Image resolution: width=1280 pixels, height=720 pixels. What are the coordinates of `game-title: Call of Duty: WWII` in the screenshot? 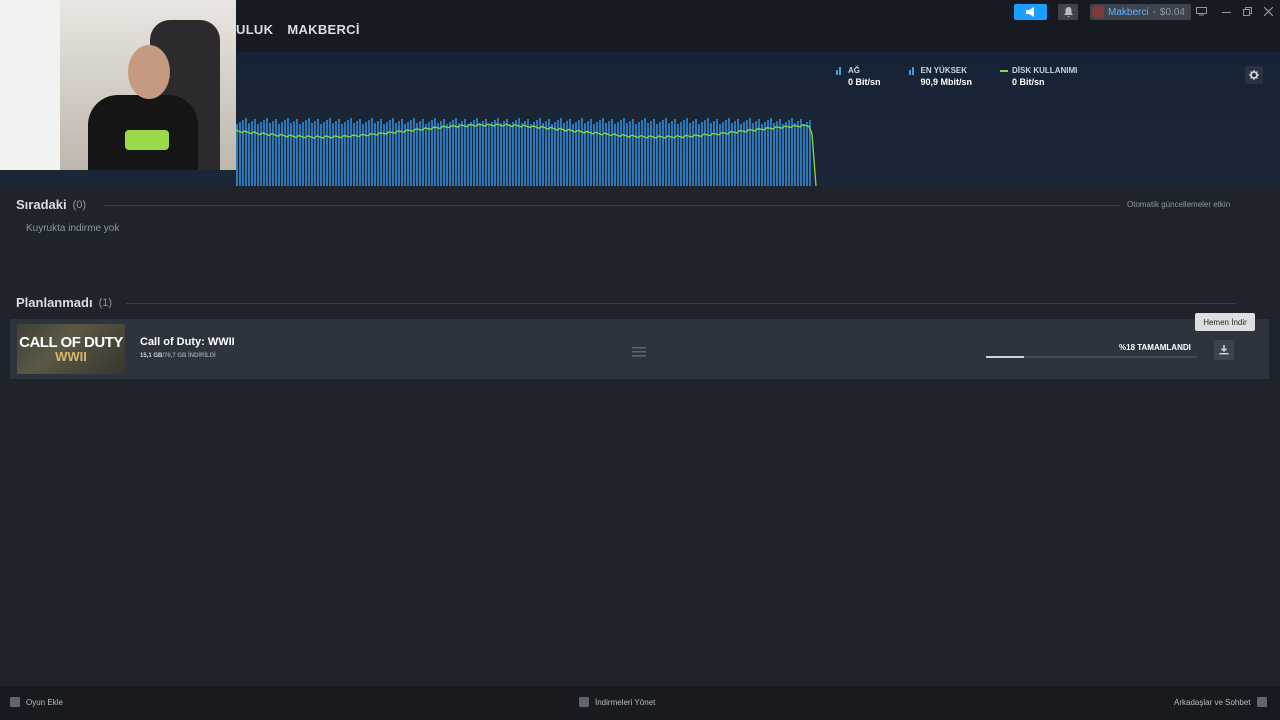 It's located at (187, 342).